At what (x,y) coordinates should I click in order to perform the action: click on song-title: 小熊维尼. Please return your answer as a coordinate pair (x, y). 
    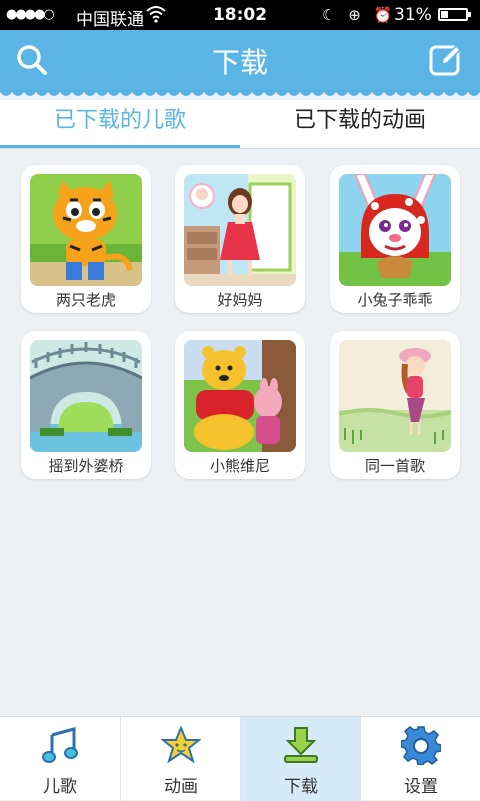
    Looking at the image, I should click on (239, 466).